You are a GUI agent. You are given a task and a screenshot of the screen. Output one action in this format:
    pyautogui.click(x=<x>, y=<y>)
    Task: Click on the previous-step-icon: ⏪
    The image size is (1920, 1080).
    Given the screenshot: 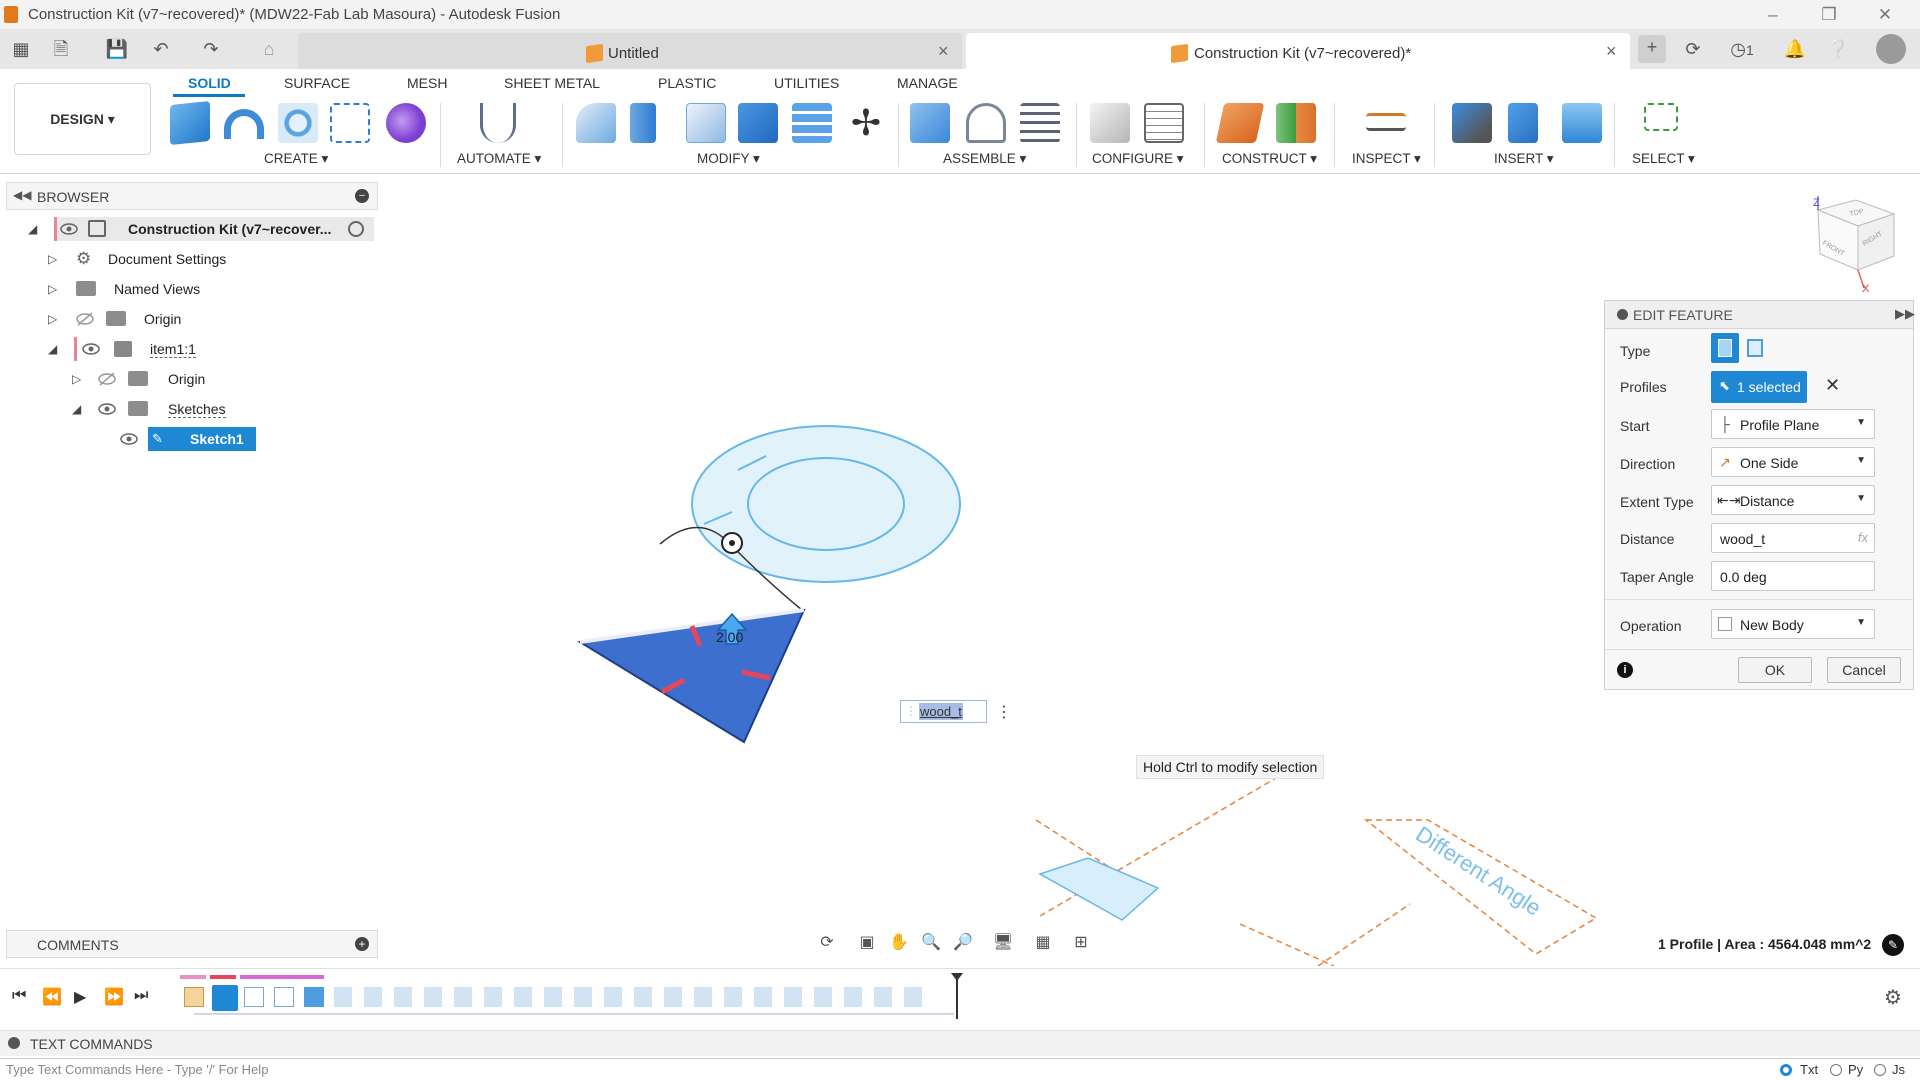 What is the action you would take?
    pyautogui.click(x=52, y=997)
    